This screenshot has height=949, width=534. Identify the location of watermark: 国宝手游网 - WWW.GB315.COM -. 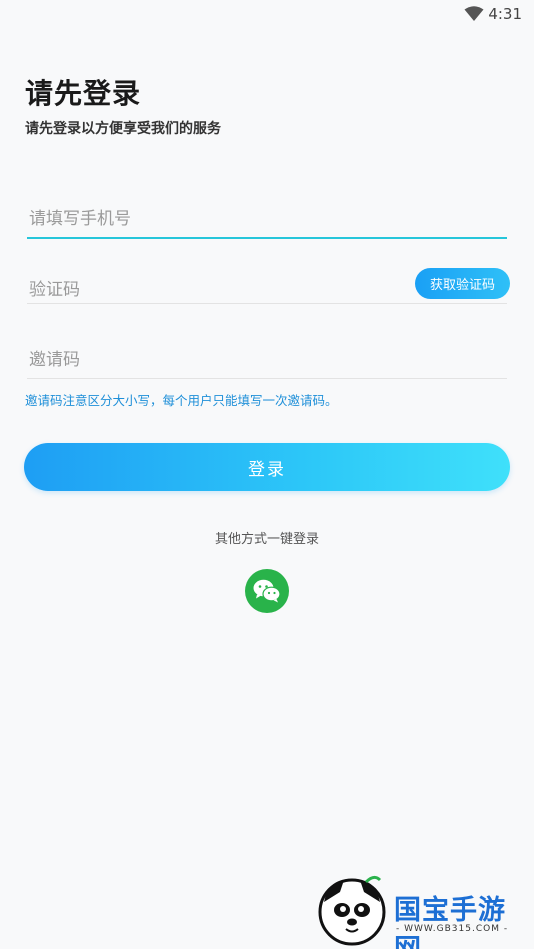
(419, 910).